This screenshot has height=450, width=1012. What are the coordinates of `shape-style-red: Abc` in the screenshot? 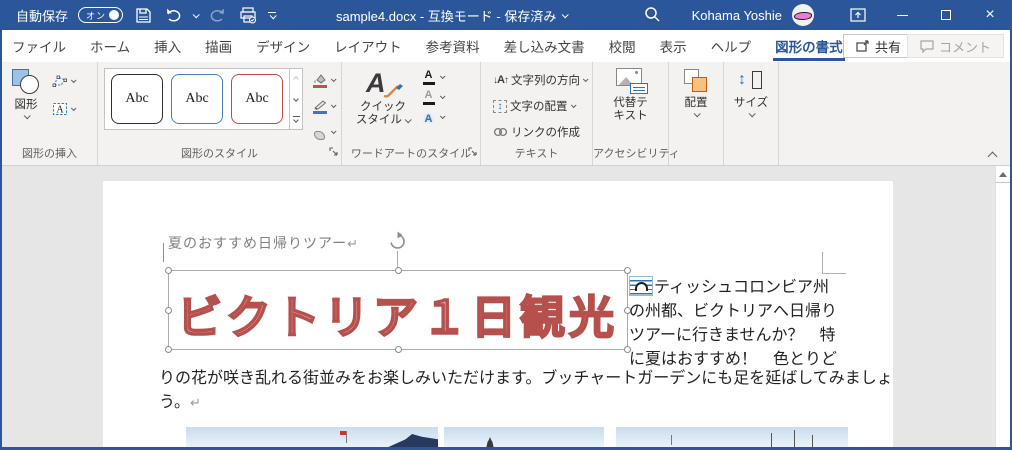 It's located at (257, 99).